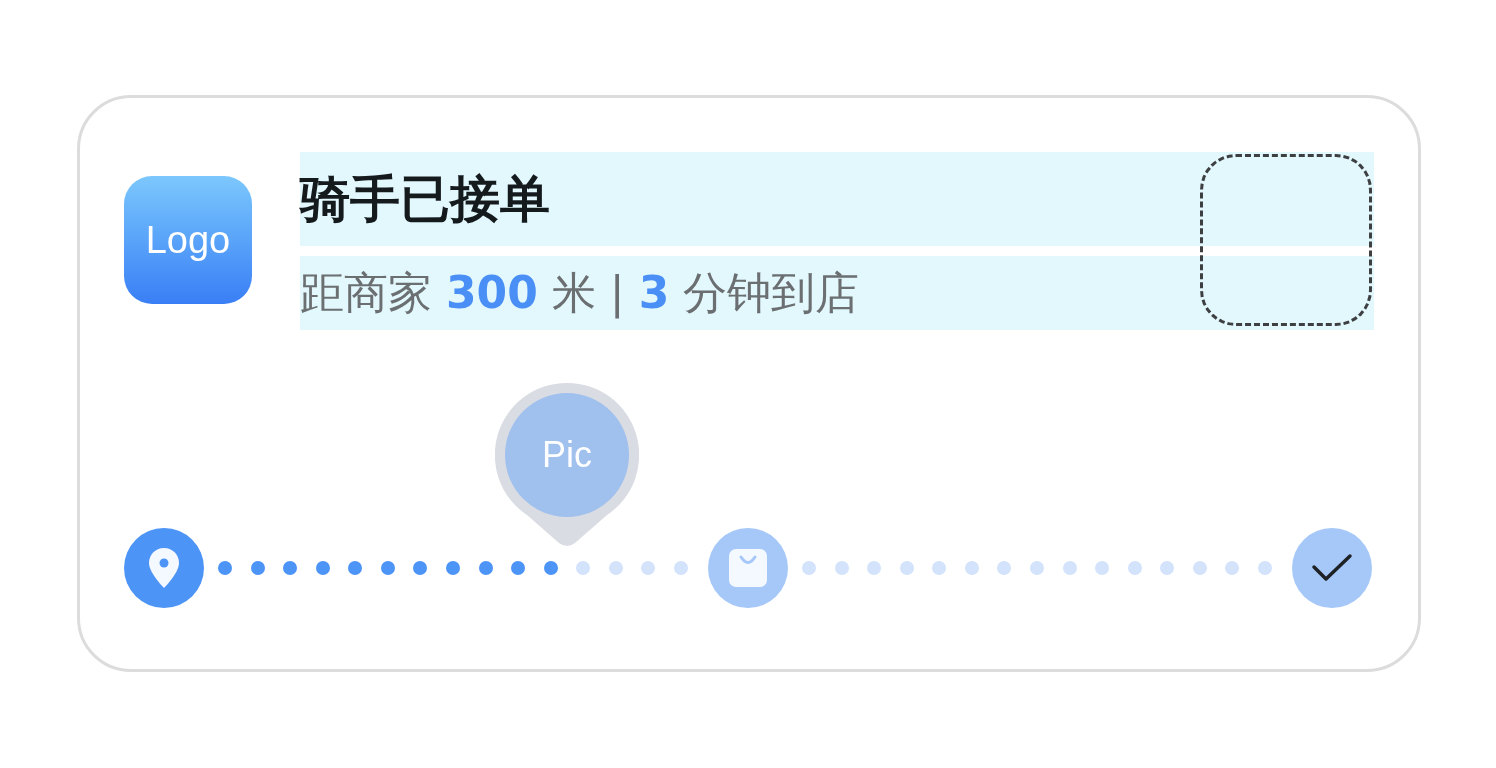 Image resolution: width=1496 pixels, height=768 pixels. Describe the element at coordinates (188, 240) in the screenshot. I see `app-logo: Logo` at that location.